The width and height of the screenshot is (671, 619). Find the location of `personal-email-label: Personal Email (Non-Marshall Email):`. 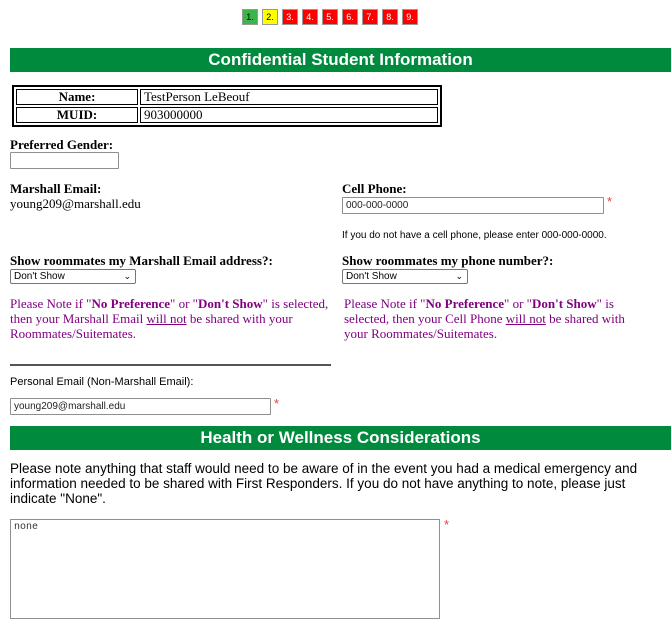

personal-email-label: Personal Email (Non-Marshall Email): is located at coordinates (102, 382).